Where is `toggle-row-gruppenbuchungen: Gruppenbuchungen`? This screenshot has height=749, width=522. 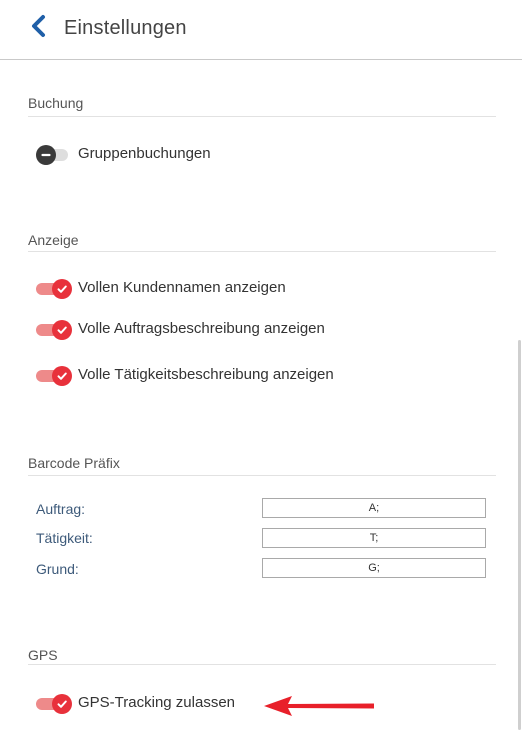
toggle-row-gruppenbuchungen: Gruppenbuchungen is located at coordinates (123, 154).